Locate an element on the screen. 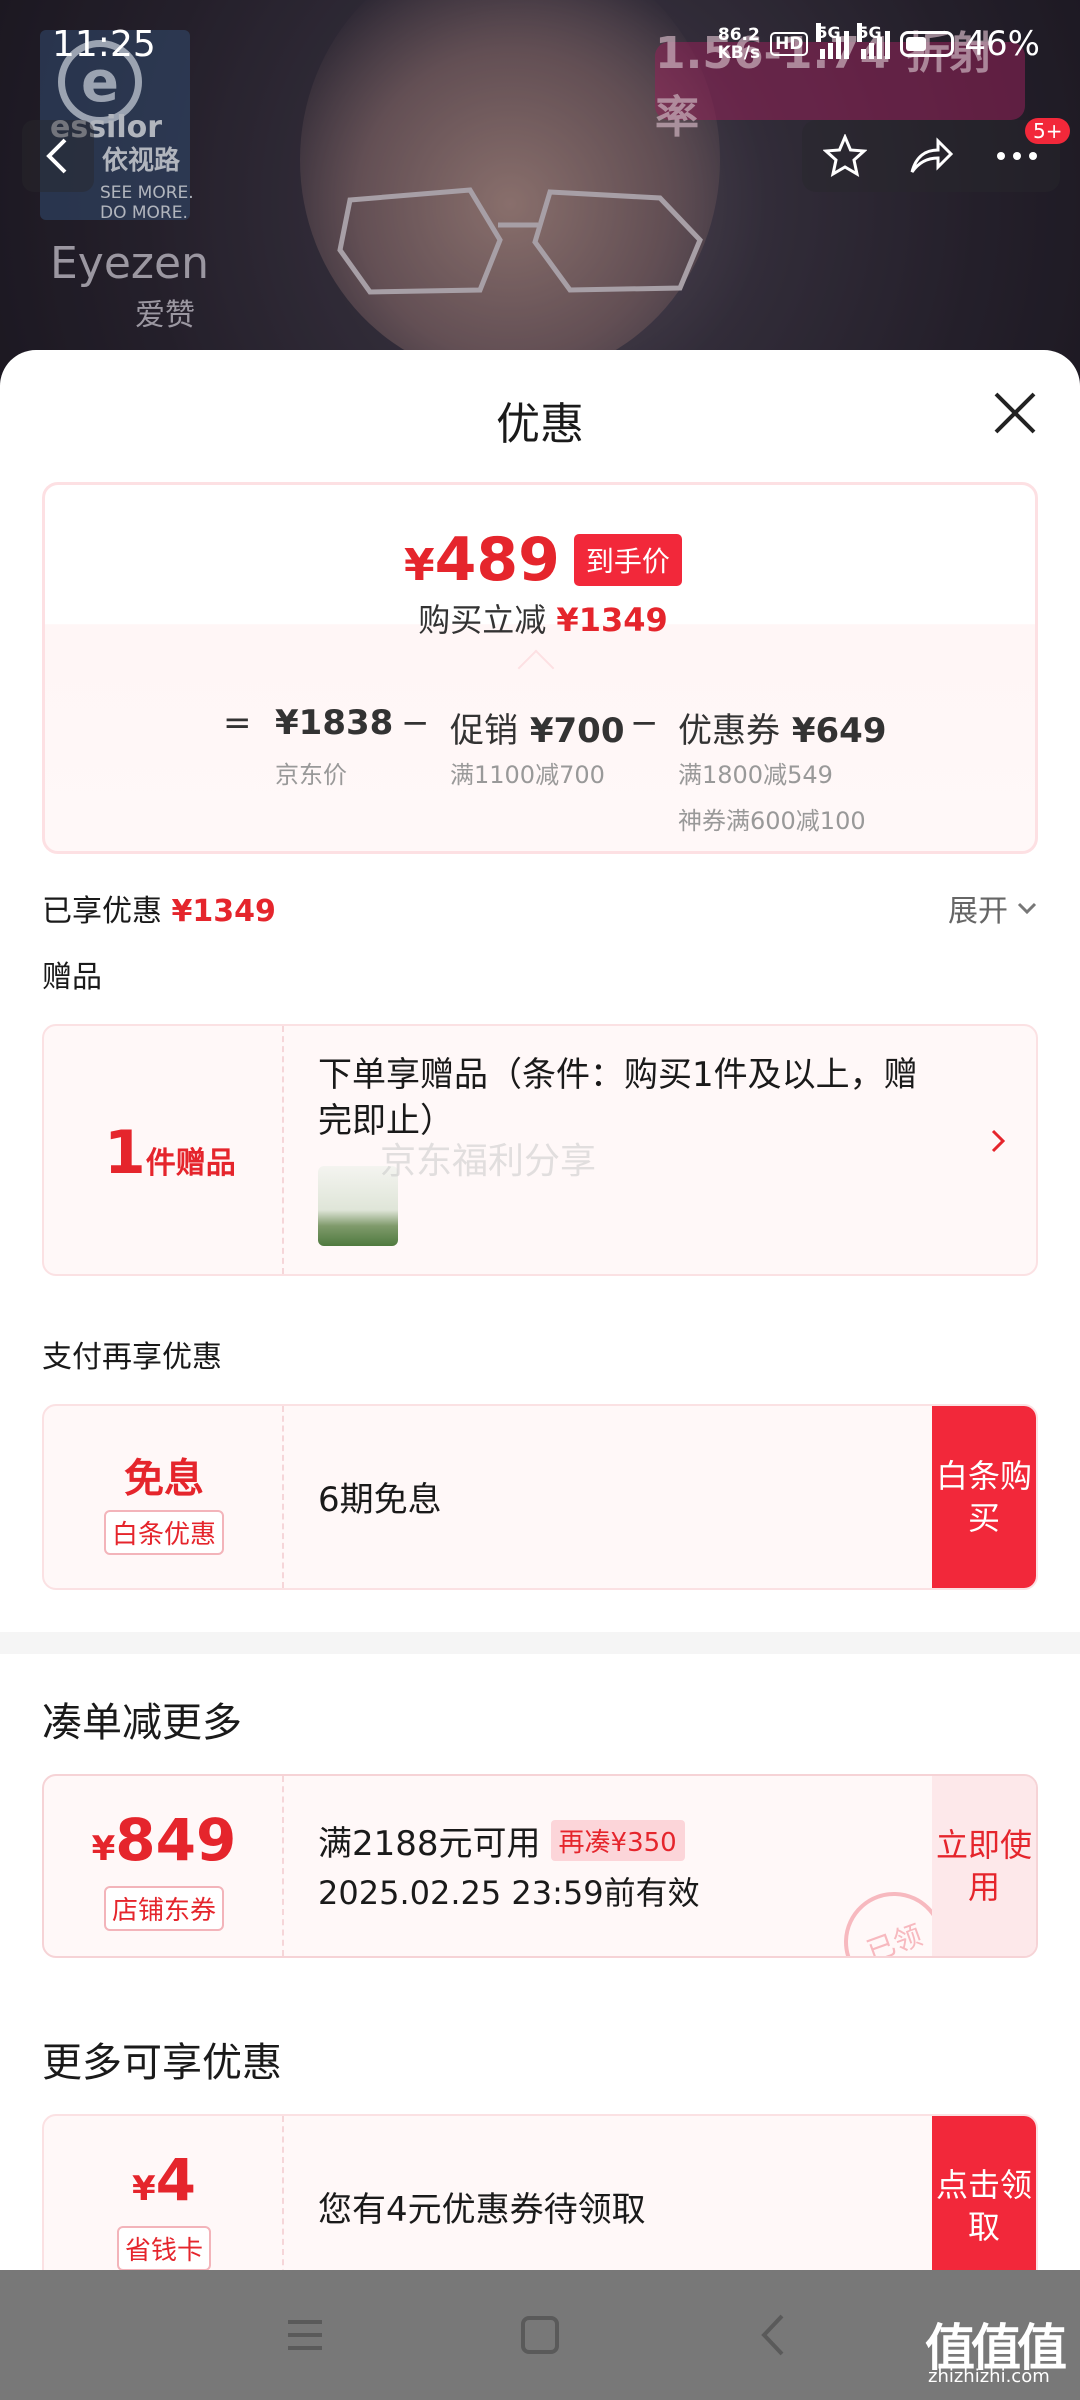 The image size is (1080, 2400). claim-coupon-button: 点击领取 is located at coordinates (984, 2206).